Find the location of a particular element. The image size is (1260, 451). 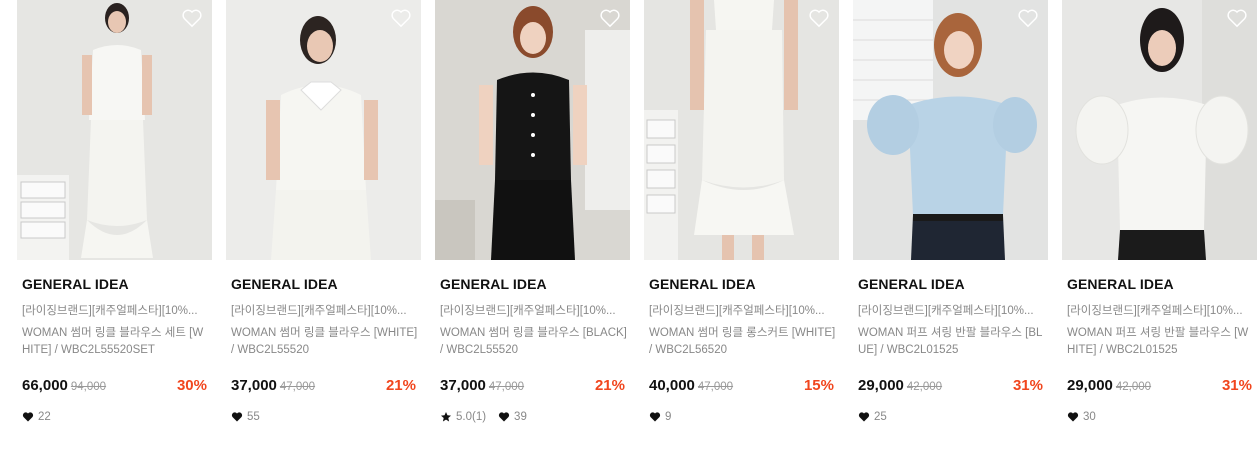

star-icon is located at coordinates (446, 417).